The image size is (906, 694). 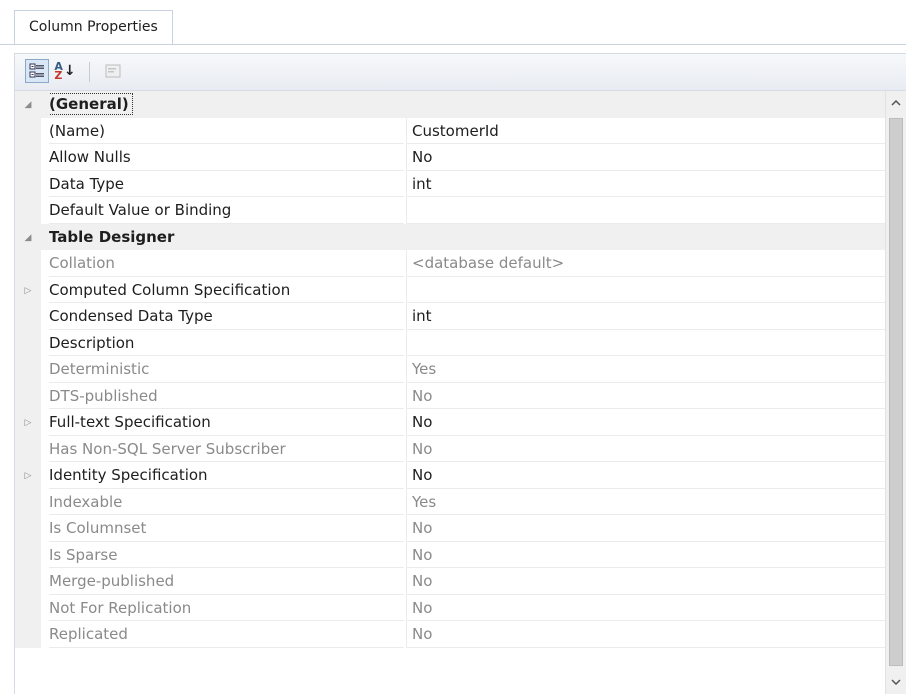 I want to click on property-name: DTS-published, so click(x=226, y=396).